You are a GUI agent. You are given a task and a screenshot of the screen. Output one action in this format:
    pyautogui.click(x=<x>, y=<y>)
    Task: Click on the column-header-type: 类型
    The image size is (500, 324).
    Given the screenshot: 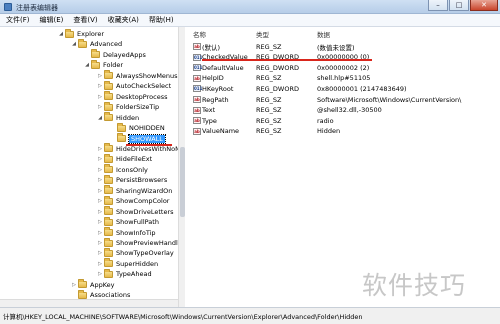 What is the action you would take?
    pyautogui.click(x=262, y=34)
    